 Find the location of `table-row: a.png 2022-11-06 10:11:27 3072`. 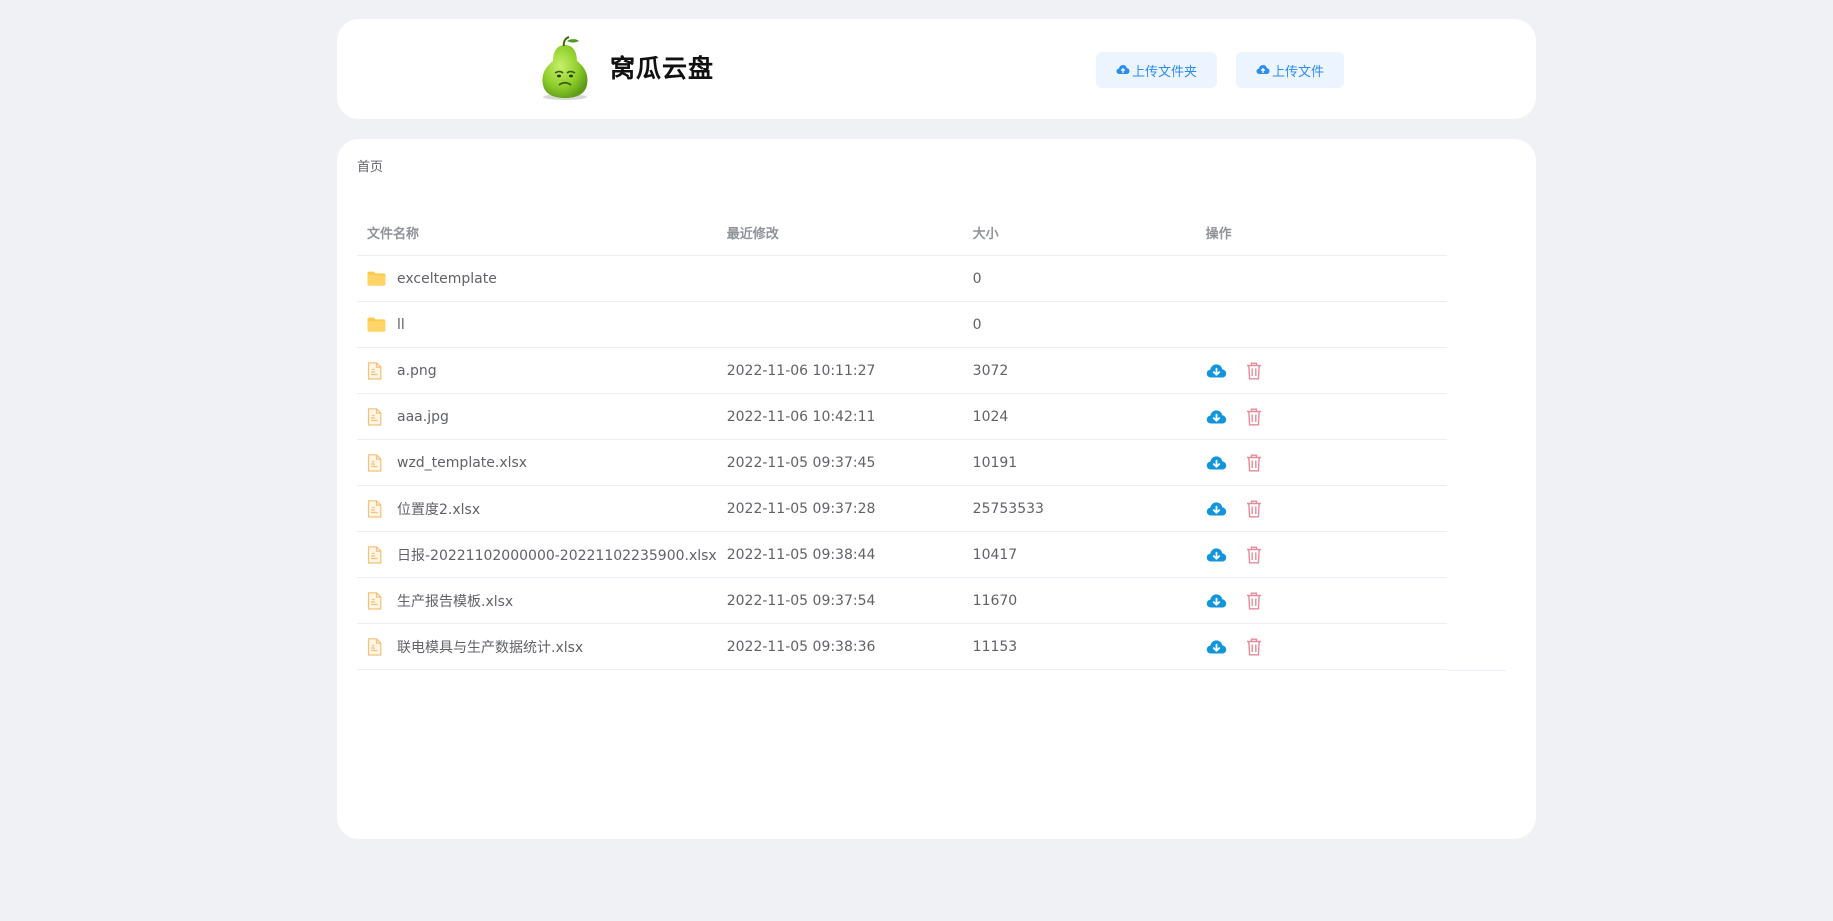

table-row: a.png 2022-11-06 10:11:27 3072 is located at coordinates (902, 370).